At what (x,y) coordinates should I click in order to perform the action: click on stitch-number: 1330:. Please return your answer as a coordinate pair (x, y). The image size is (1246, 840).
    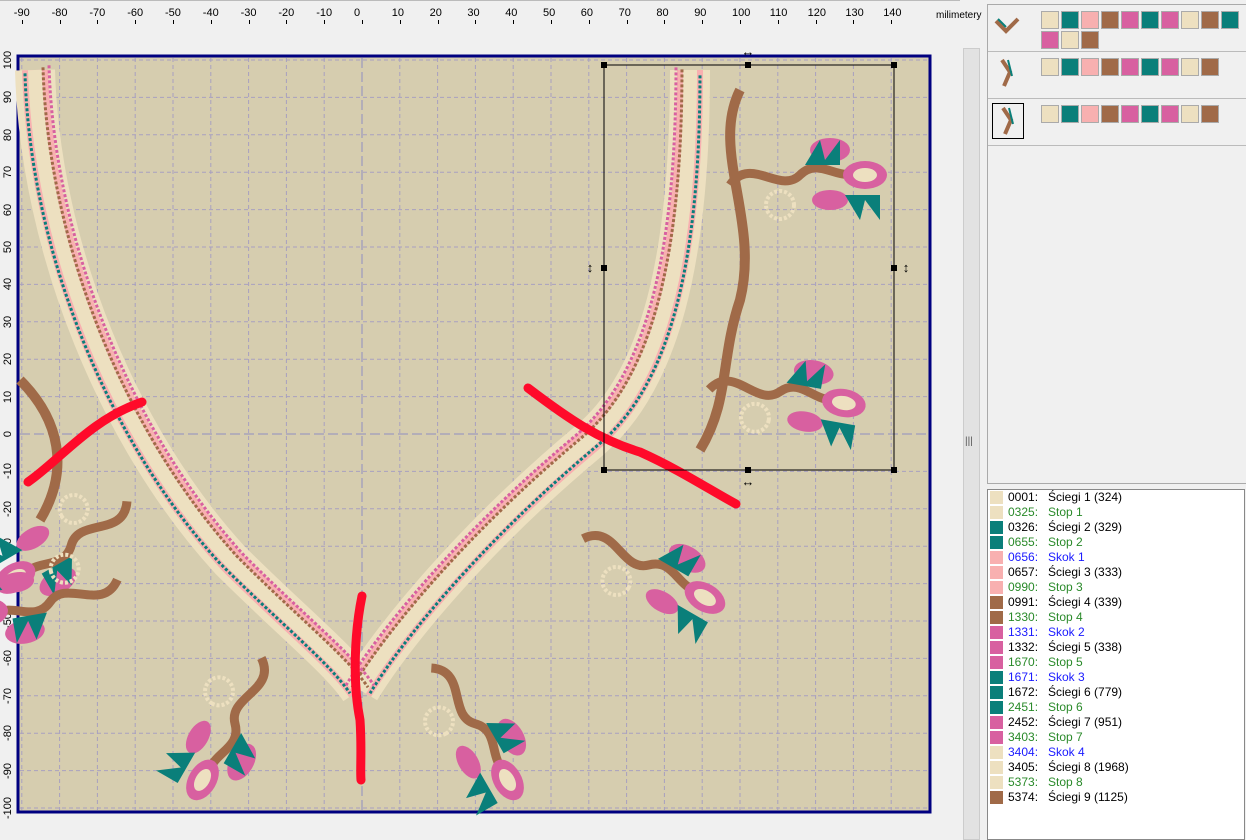
    Looking at the image, I should click on (1023, 617).